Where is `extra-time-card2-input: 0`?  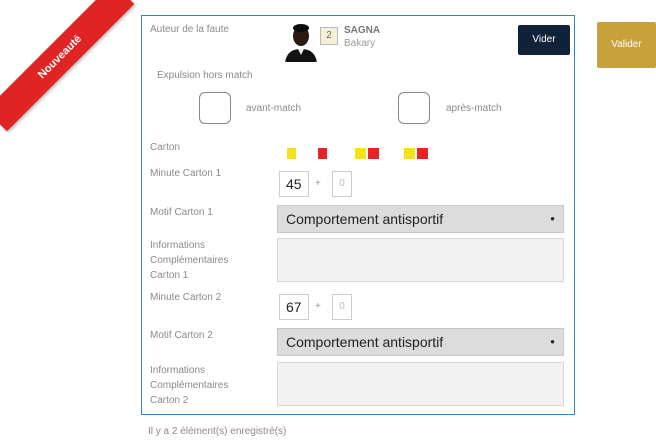 extra-time-card2-input: 0 is located at coordinates (342, 307).